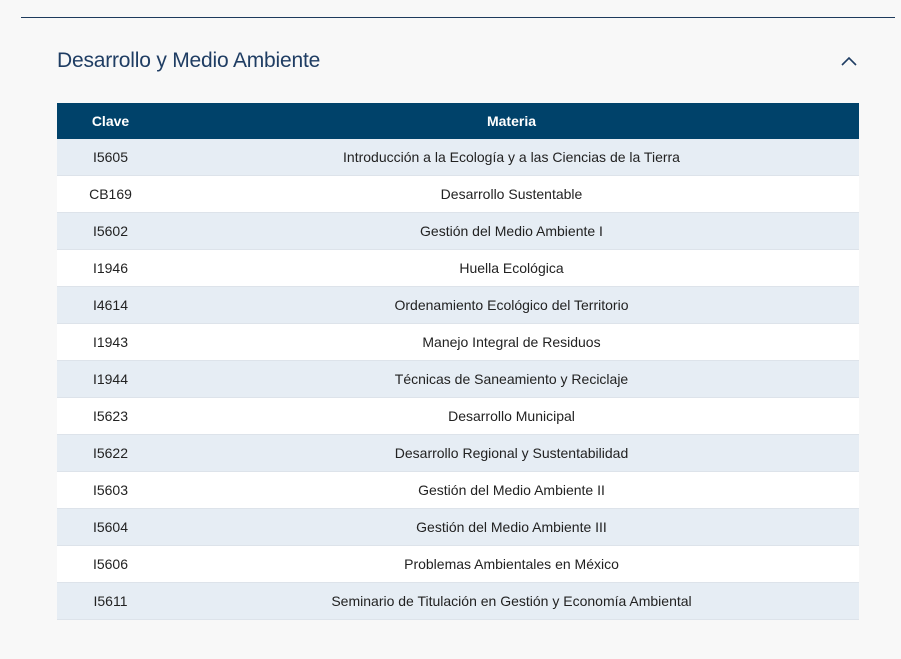 The image size is (901, 659). What do you see at coordinates (511, 416) in the screenshot?
I see `cell-materia: Desarrollo Municipal` at bounding box center [511, 416].